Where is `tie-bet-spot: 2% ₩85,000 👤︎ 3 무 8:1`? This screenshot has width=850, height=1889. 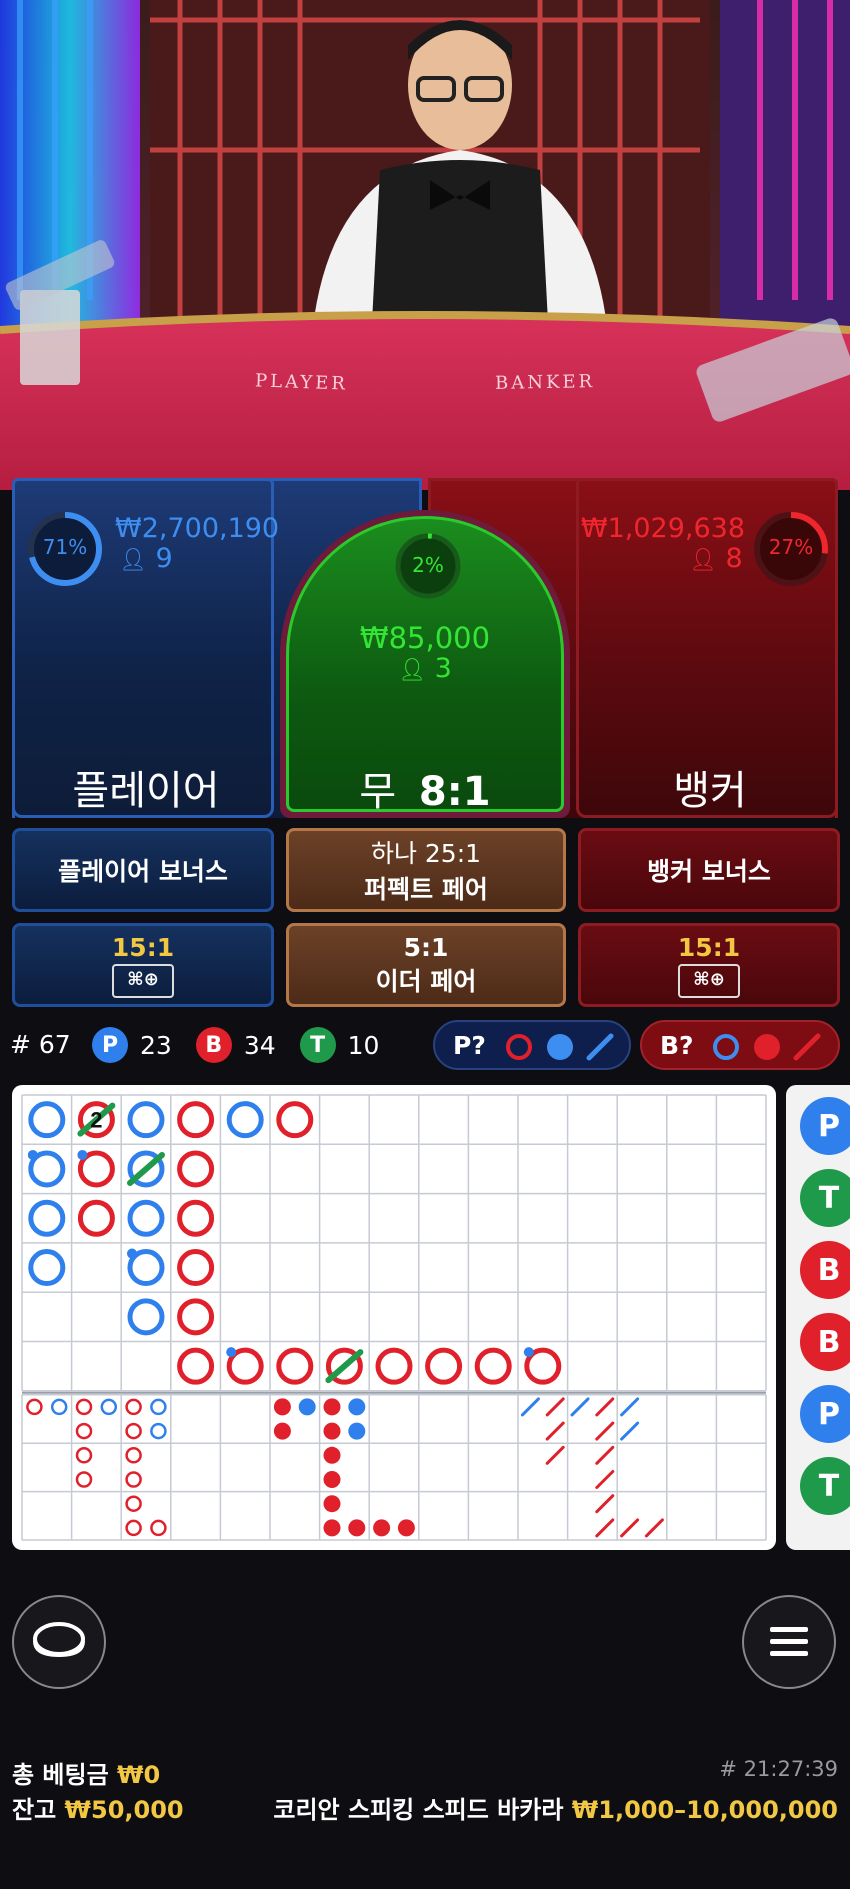
tie-bet-spot: 2% ₩85,000 👤︎ 3 무 8:1 is located at coordinates (425, 665).